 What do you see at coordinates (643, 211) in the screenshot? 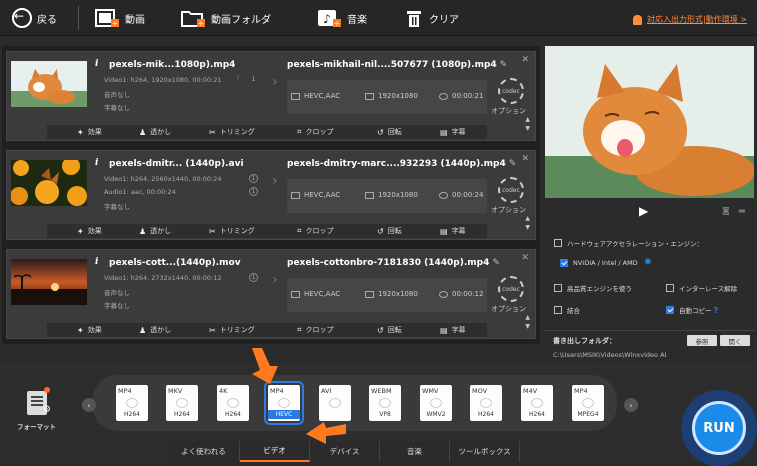
I see `play-icon: ▶` at bounding box center [643, 211].